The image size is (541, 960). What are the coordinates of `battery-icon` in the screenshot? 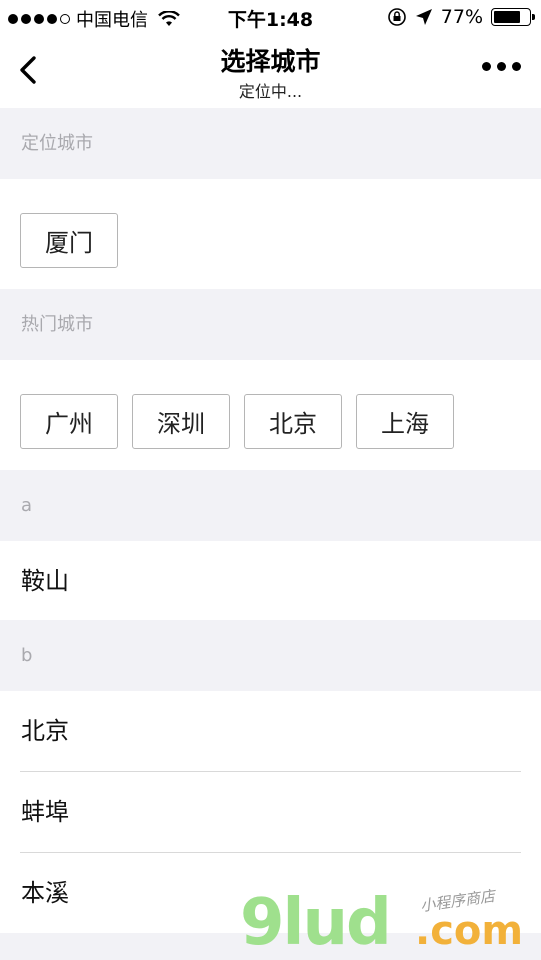 It's located at (513, 17).